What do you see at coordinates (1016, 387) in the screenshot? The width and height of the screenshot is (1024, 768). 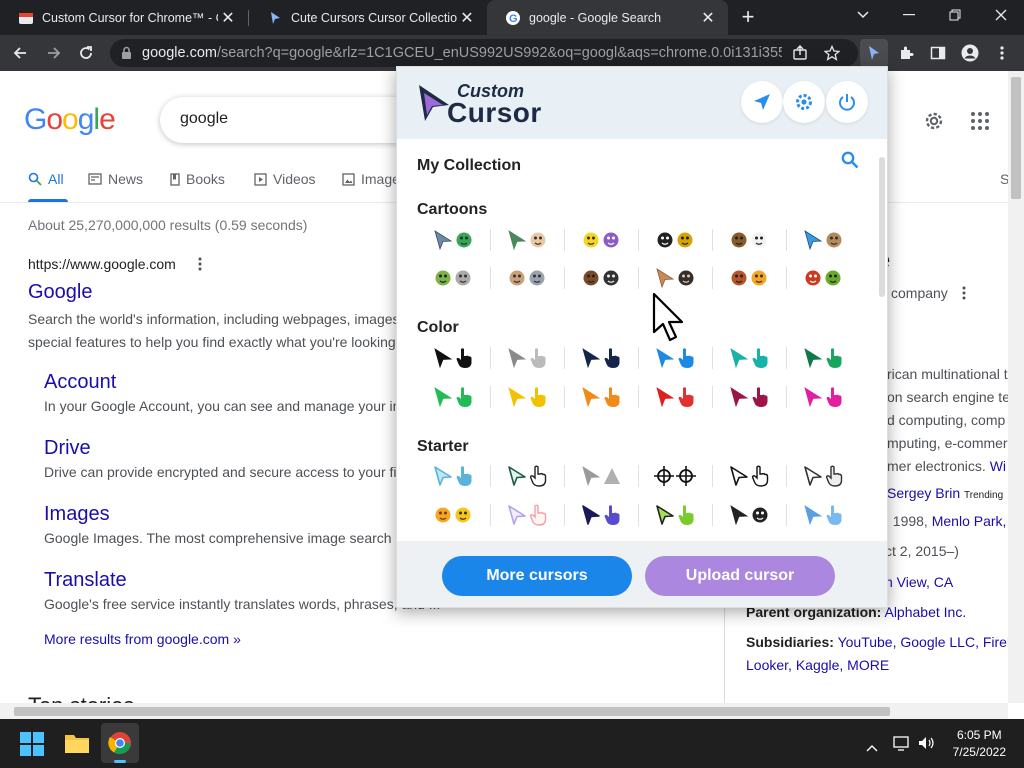 I see `vertical-scrollbar` at bounding box center [1016, 387].